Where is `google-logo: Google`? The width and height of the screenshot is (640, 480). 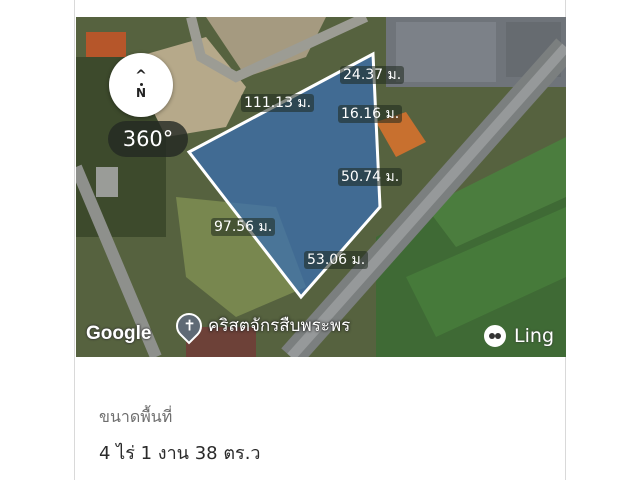 google-logo: Google is located at coordinates (119, 333).